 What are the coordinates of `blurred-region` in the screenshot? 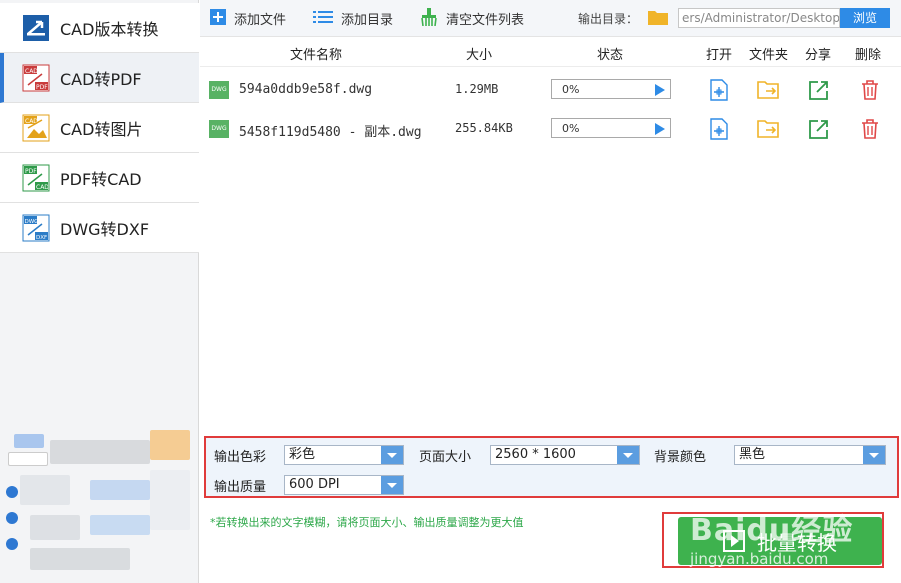 It's located at (99, 501).